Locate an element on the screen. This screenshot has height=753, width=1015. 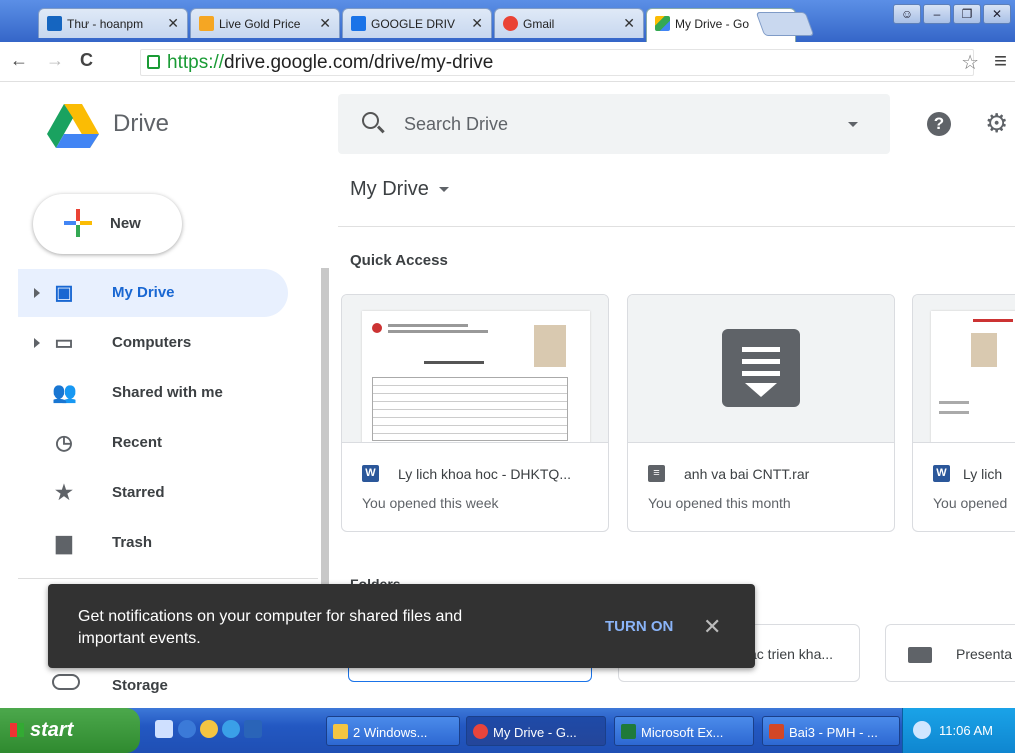
last-opened-text: You opened this week is located at coordinates (430, 503).